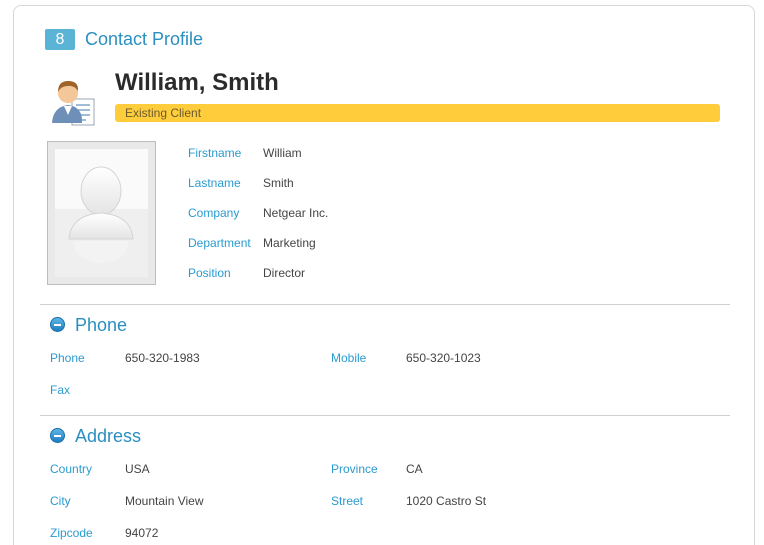 The height and width of the screenshot is (545, 764). What do you see at coordinates (214, 213) in the screenshot?
I see `field-label: Company` at bounding box center [214, 213].